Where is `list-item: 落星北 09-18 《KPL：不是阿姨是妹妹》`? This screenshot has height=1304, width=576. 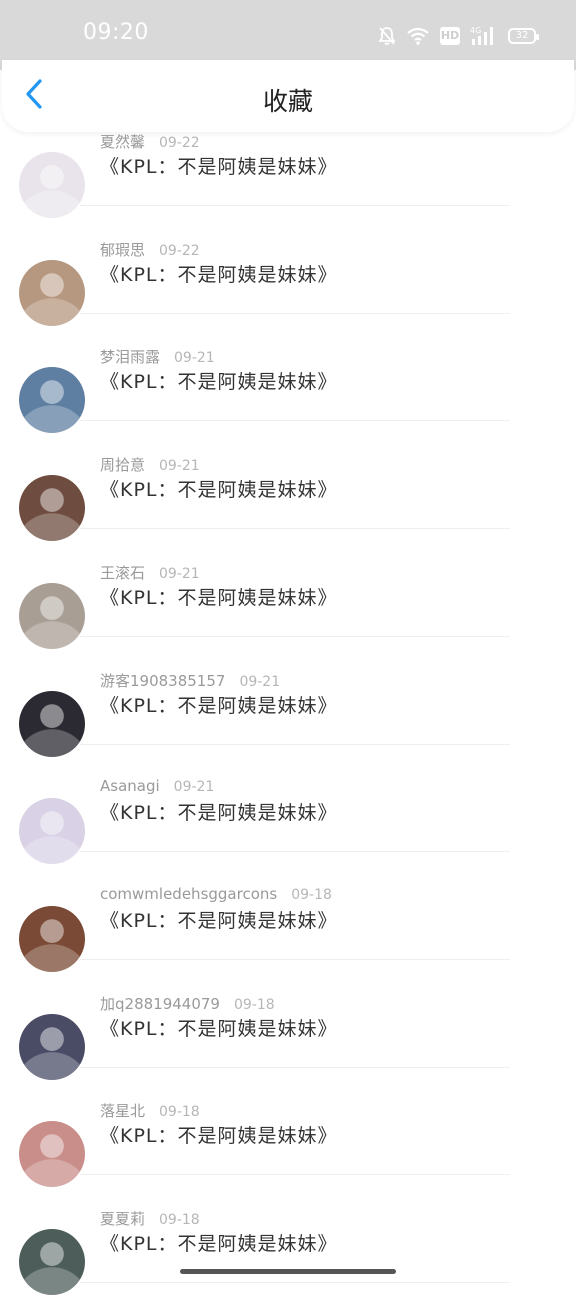
list-item: 落星北 09-18 《KPL：不是阿姨是妹妹》 is located at coordinates (288, 1142).